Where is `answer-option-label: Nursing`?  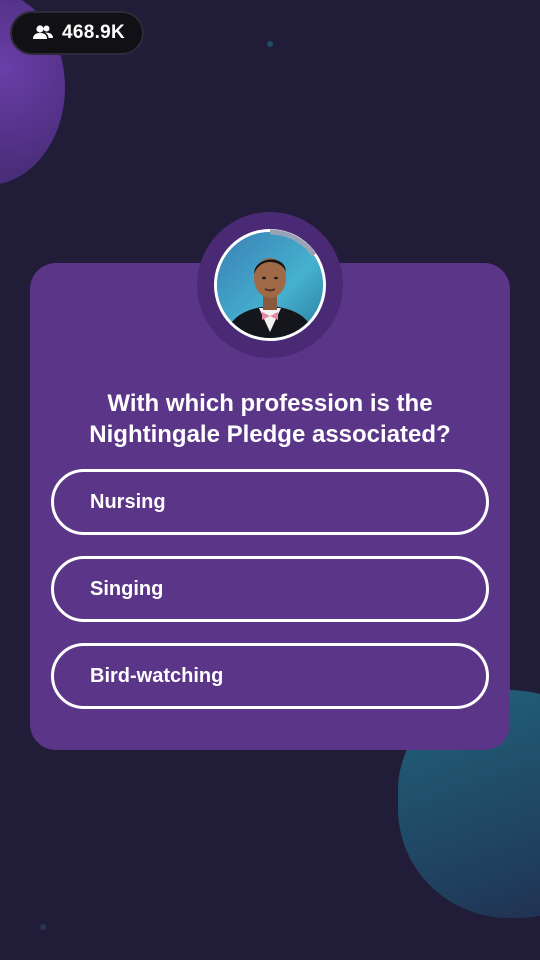 answer-option-label: Nursing is located at coordinates (128, 501).